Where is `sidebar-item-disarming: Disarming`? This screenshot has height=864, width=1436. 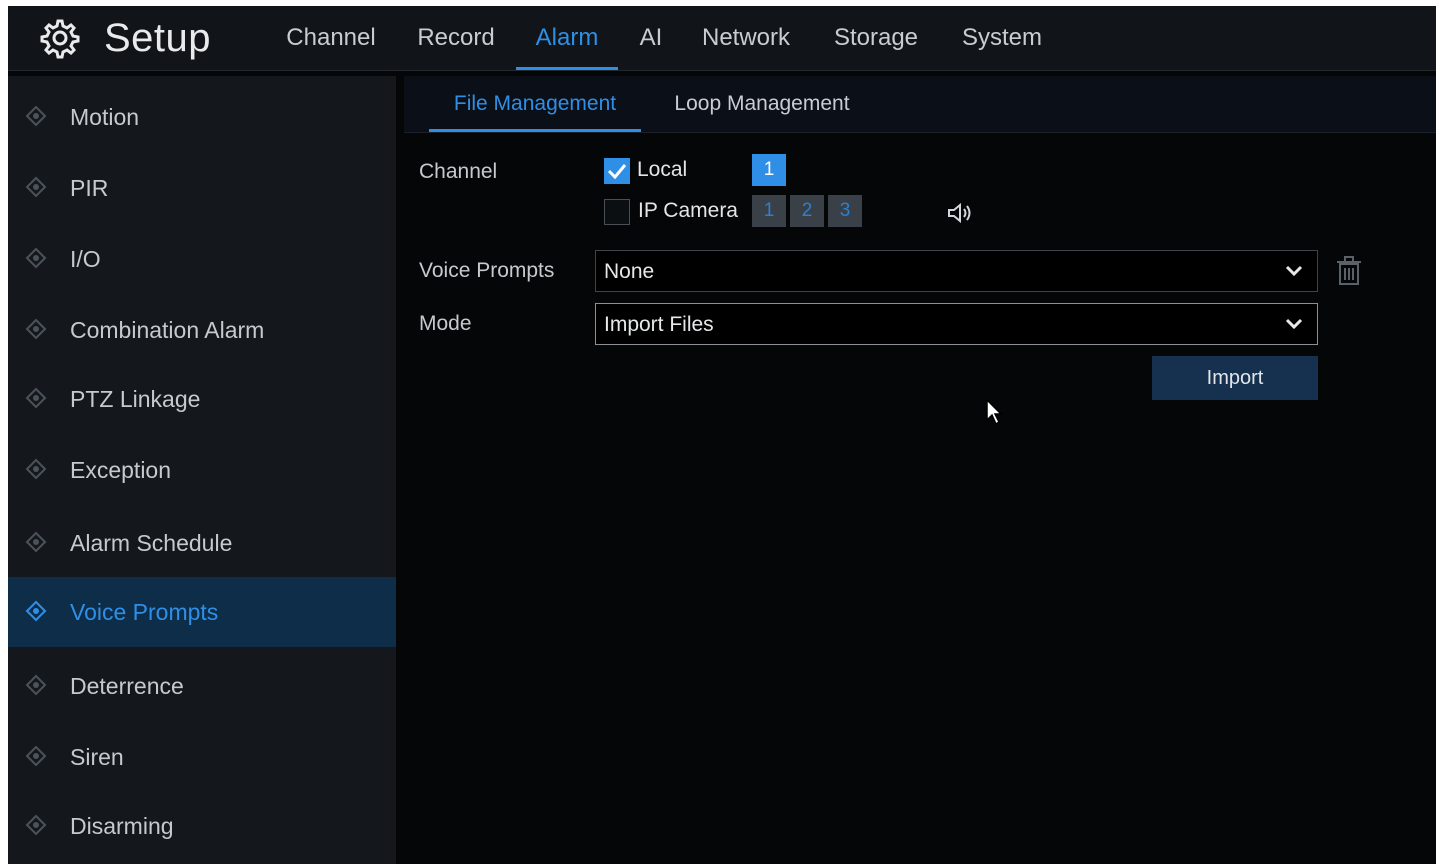 sidebar-item-disarming: Disarming is located at coordinates (202, 826).